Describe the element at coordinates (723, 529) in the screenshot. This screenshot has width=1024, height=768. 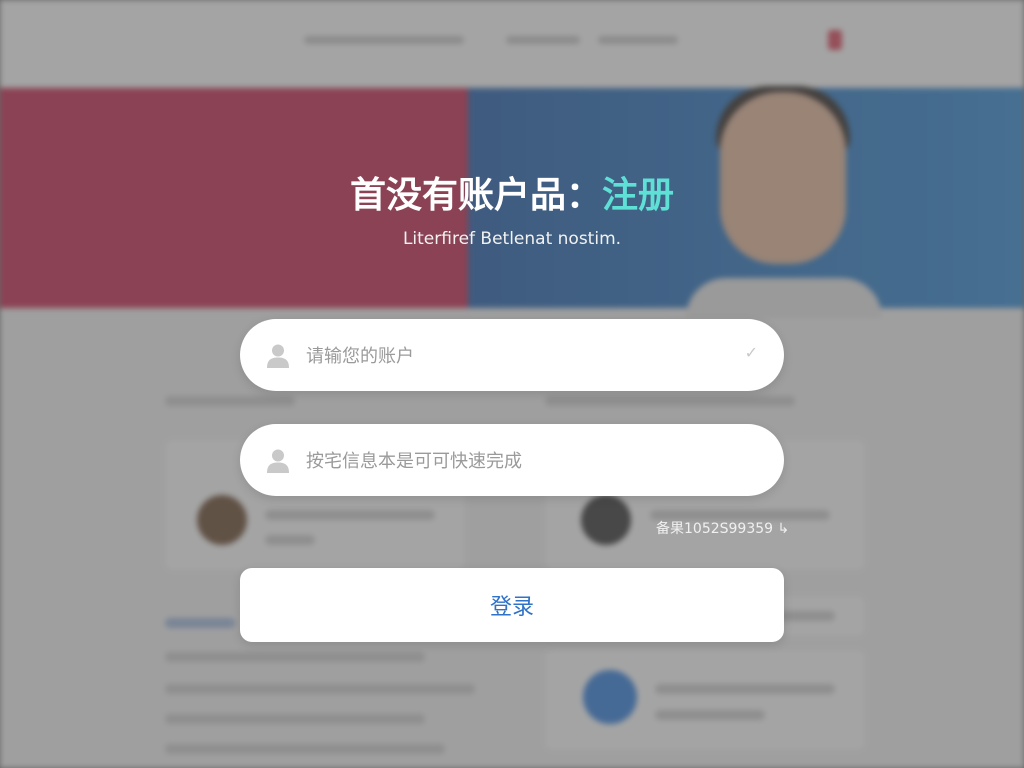
I see `phone-hint: 备果1052S99359 ↳` at that location.